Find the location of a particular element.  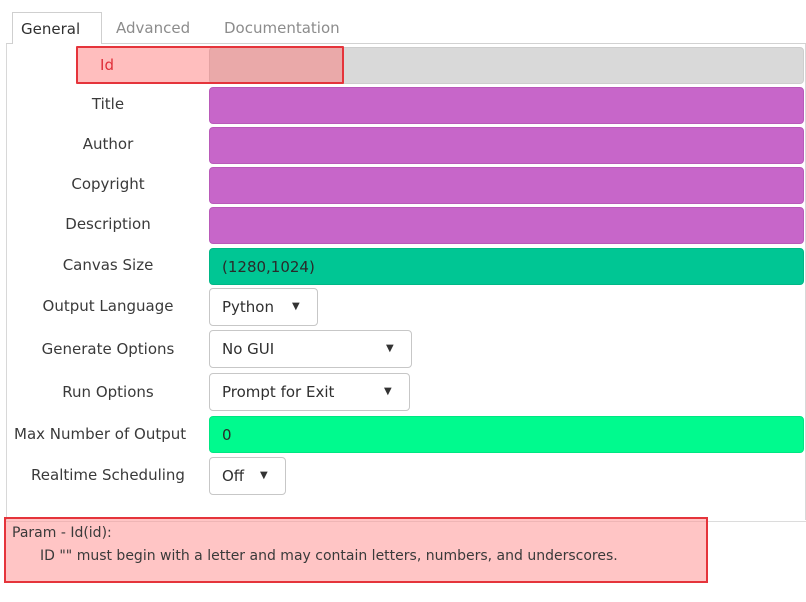

title-label: Title is located at coordinates (108, 104).